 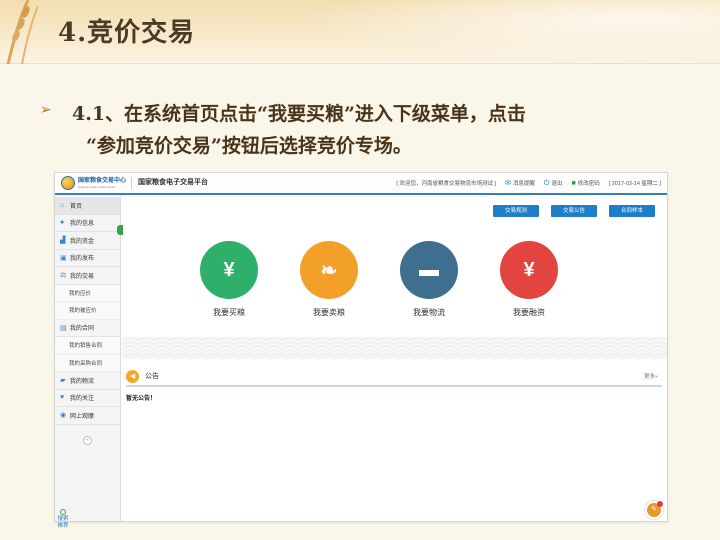 I want to click on trade-notice-button: 交易公告, so click(x=574, y=211).